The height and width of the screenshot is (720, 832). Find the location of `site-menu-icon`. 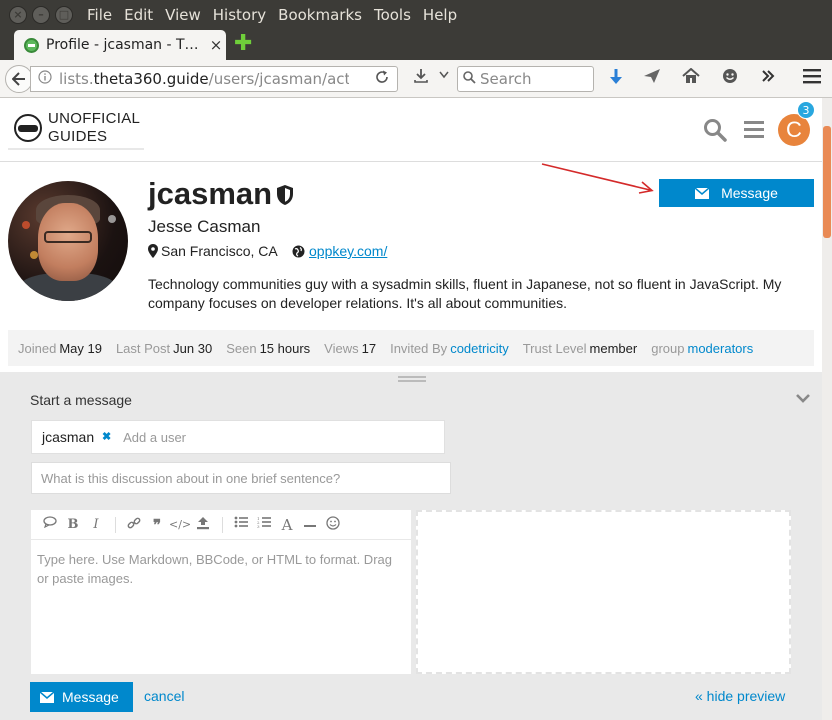

site-menu-icon is located at coordinates (754, 131).